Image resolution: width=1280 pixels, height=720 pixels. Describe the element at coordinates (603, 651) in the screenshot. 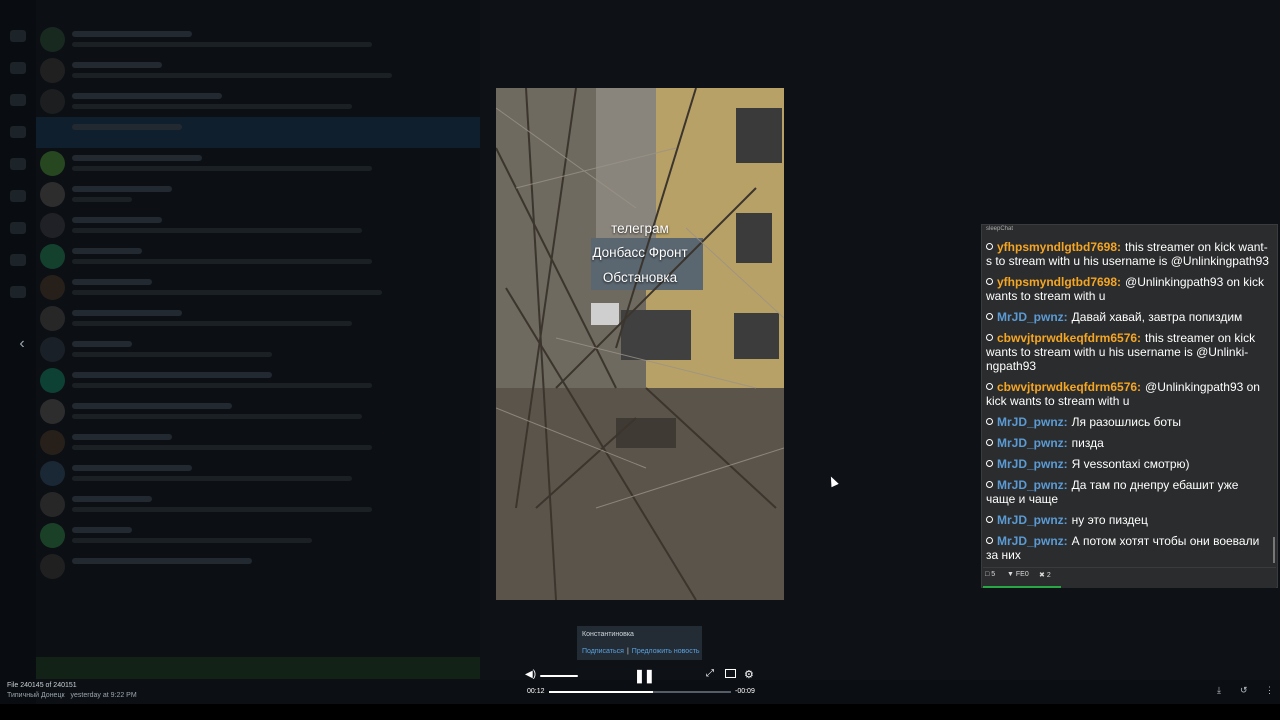

I see `subscribe-link: Подписаться` at that location.